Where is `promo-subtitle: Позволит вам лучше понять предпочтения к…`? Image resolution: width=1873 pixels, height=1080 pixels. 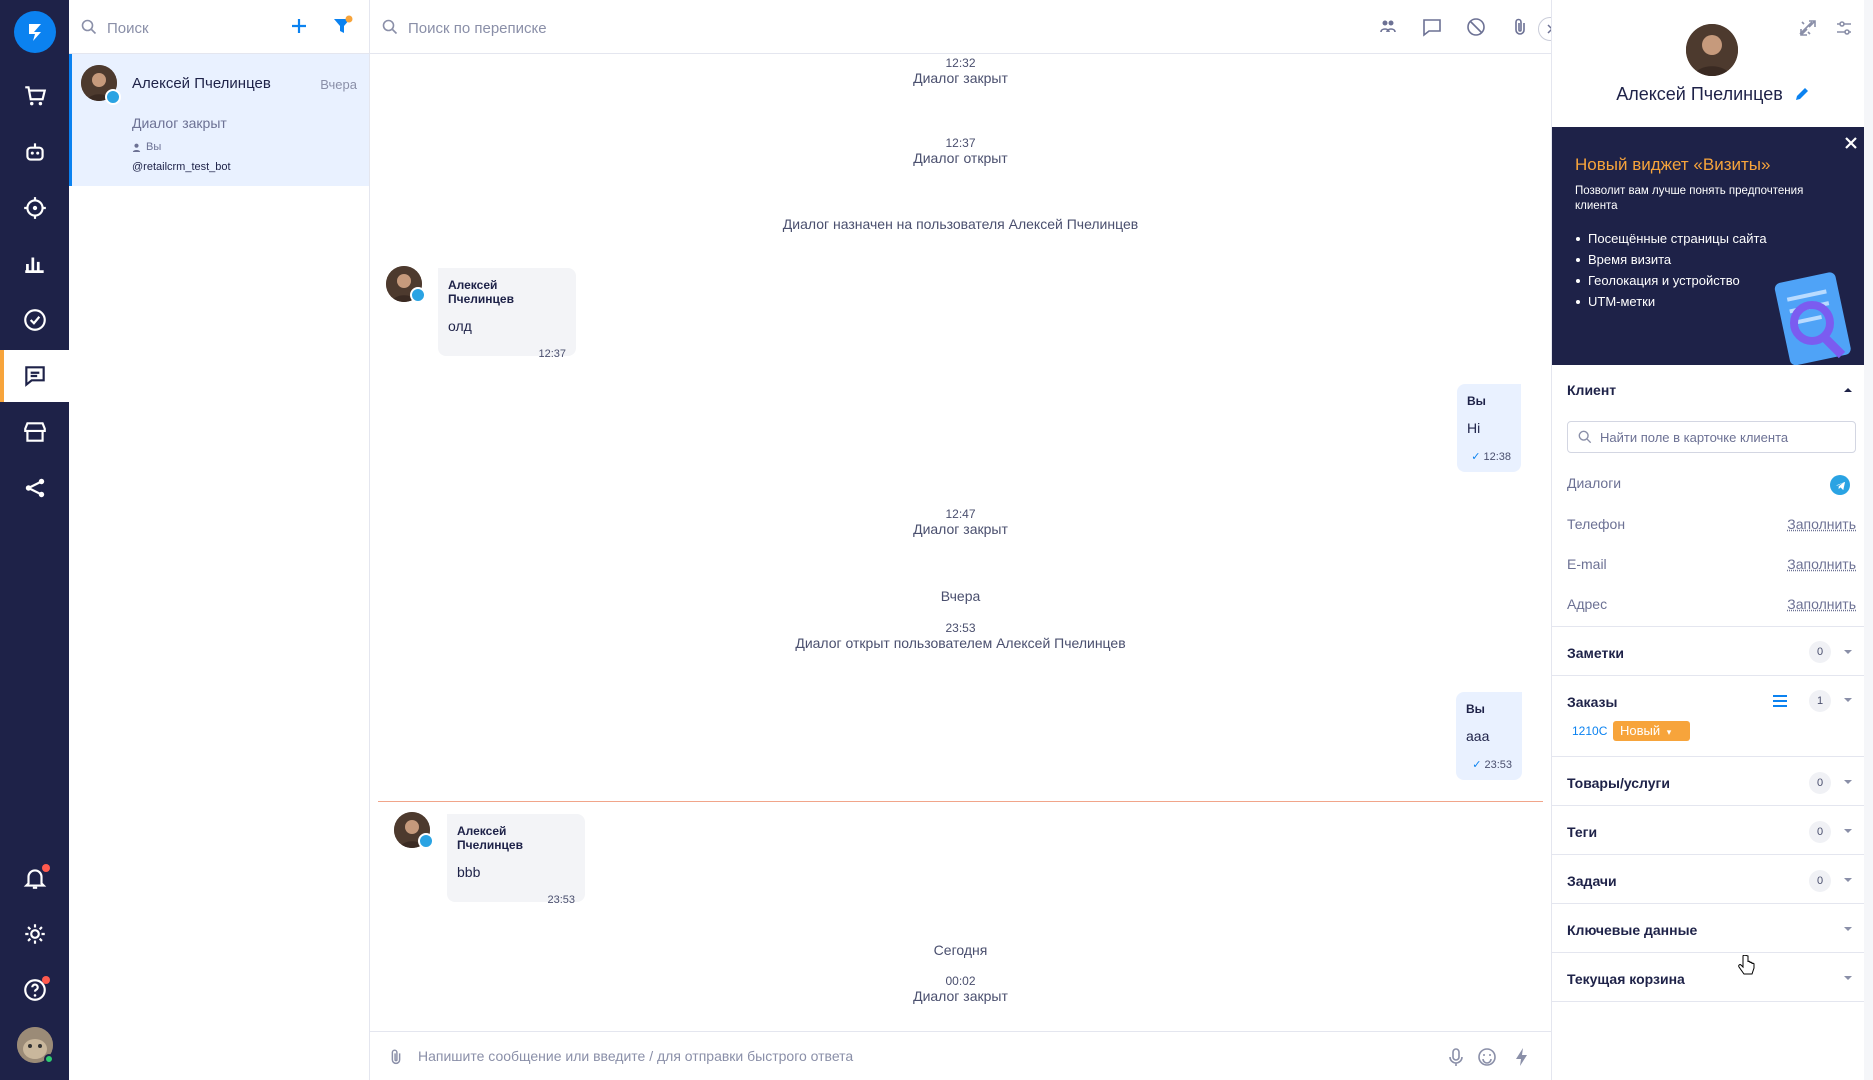
promo-subtitle: Позволит вам лучше понять предпочтения к… is located at coordinates (1689, 198).